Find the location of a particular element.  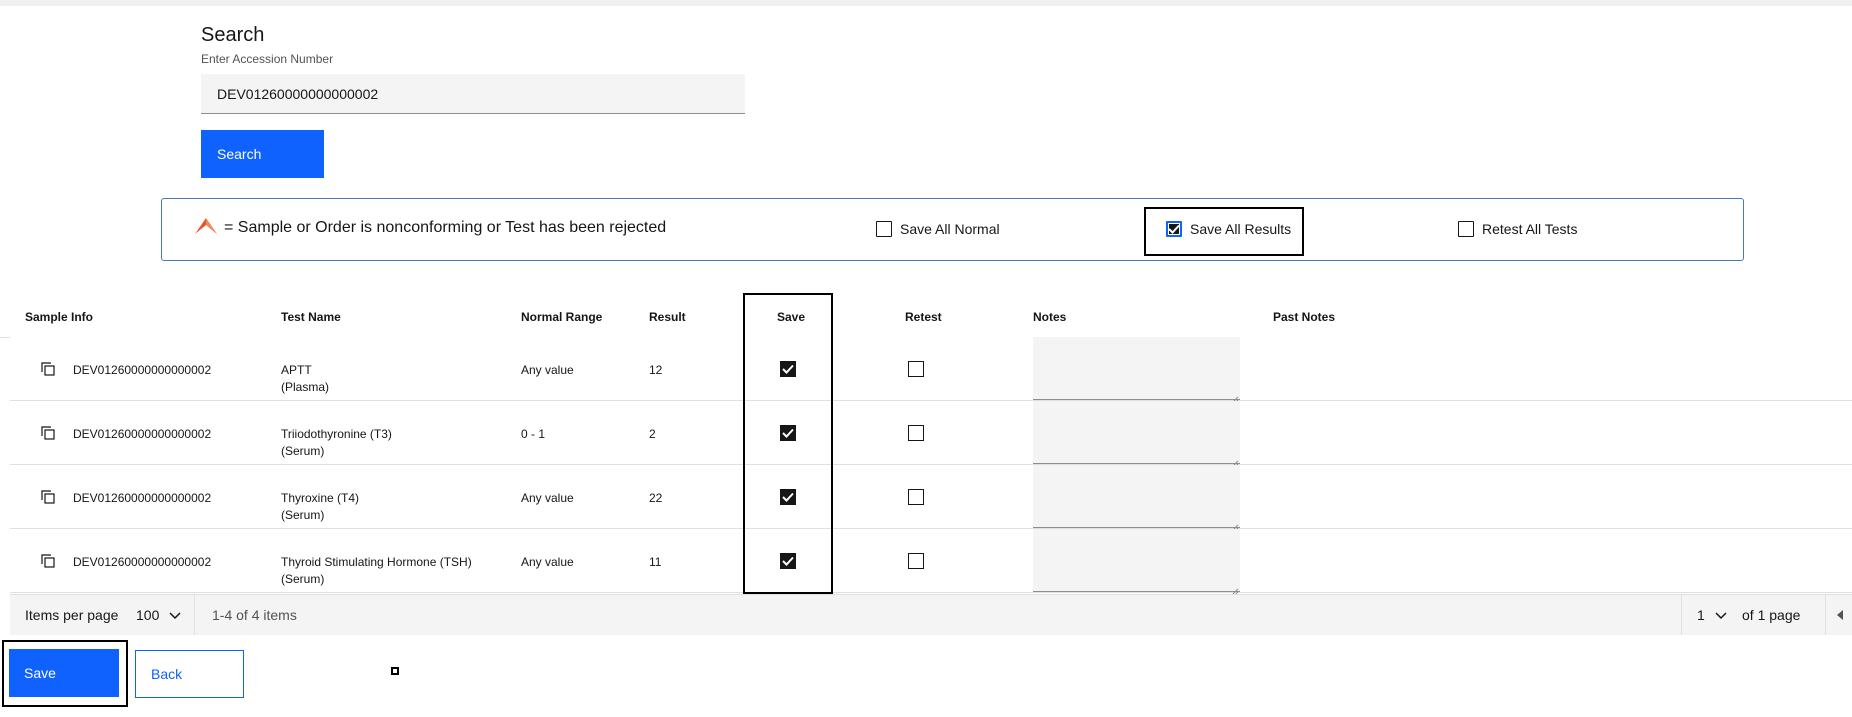

test-name: APTT is located at coordinates (296, 370).